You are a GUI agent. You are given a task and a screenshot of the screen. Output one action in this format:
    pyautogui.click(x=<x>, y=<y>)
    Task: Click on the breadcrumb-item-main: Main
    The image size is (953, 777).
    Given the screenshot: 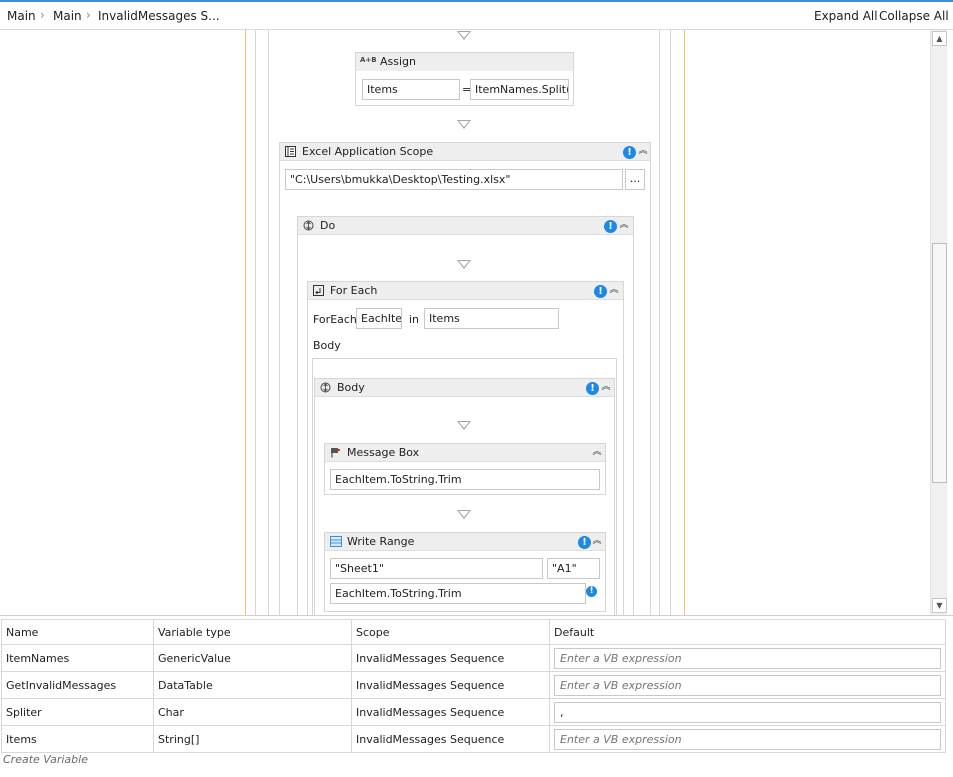 What is the action you would take?
    pyautogui.click(x=67, y=16)
    